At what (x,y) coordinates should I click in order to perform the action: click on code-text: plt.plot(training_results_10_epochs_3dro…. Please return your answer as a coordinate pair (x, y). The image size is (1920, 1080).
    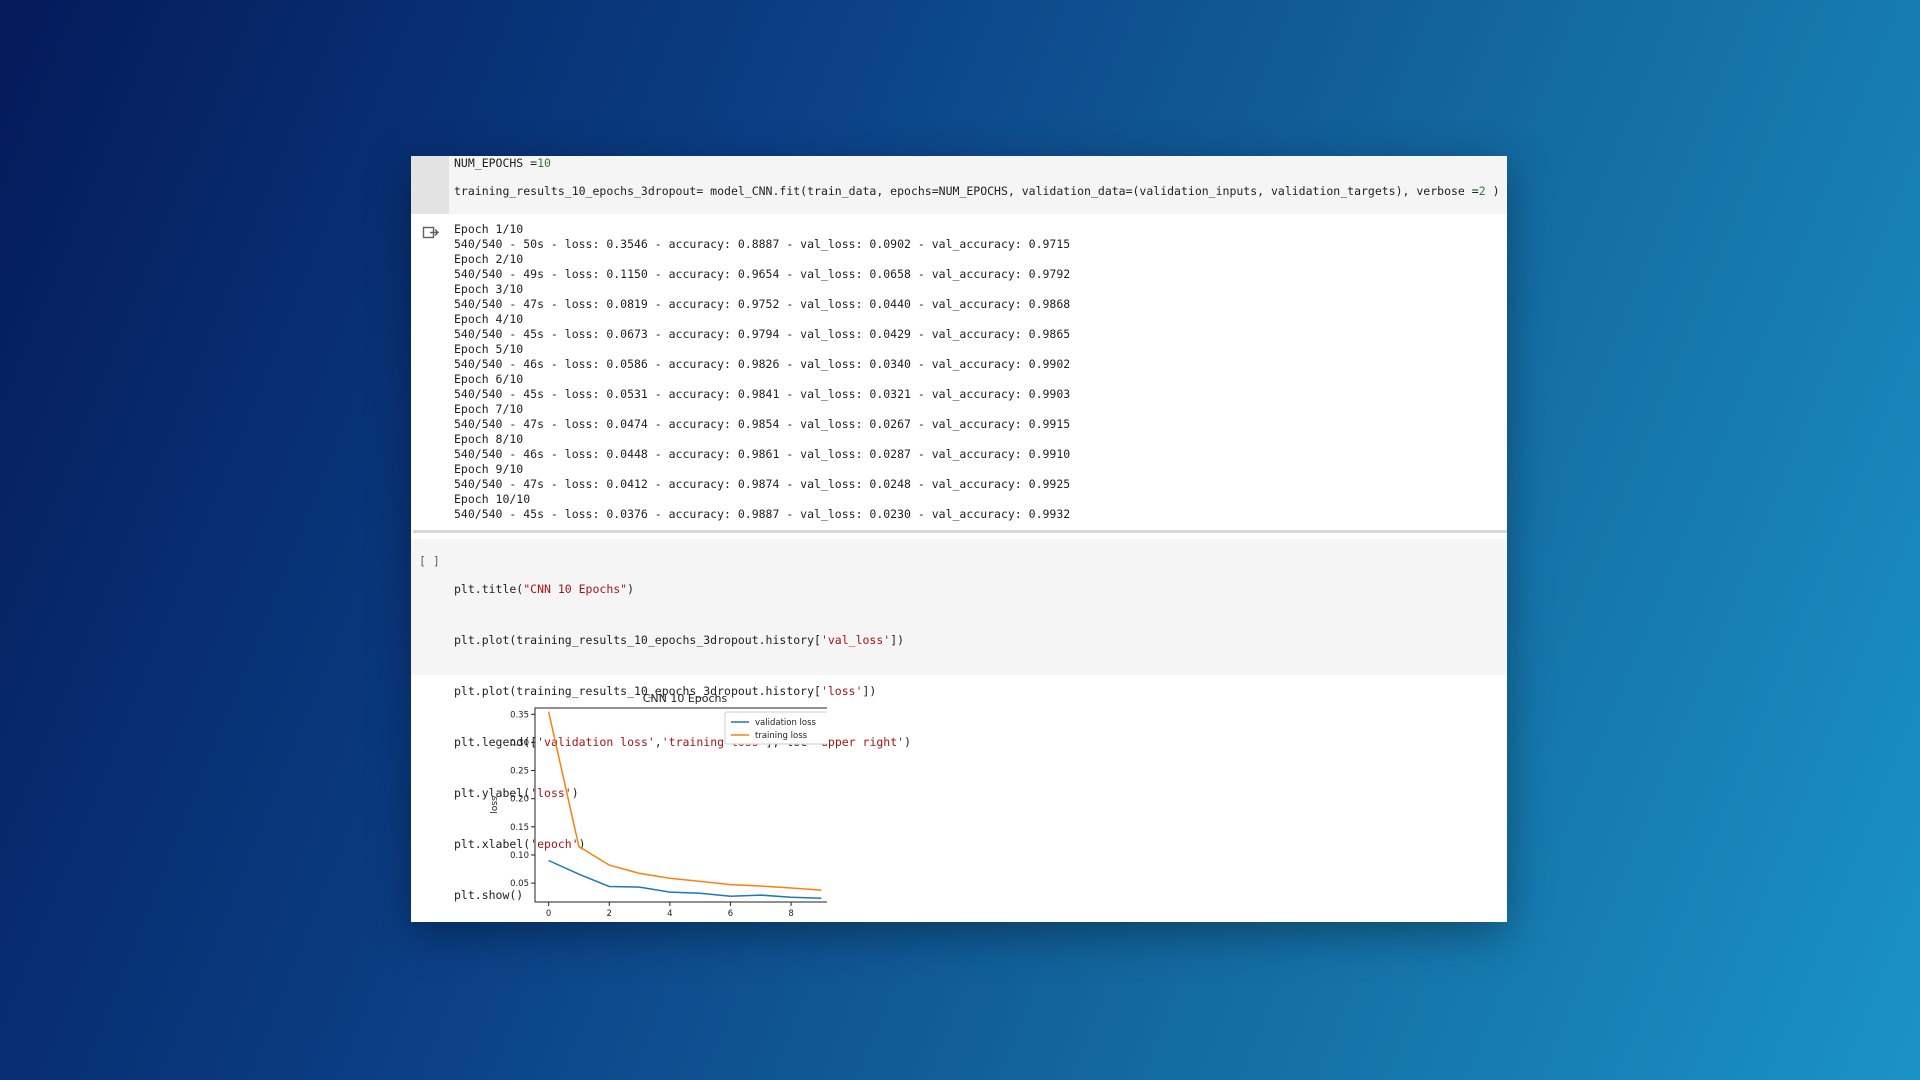
    Looking at the image, I should click on (637, 640).